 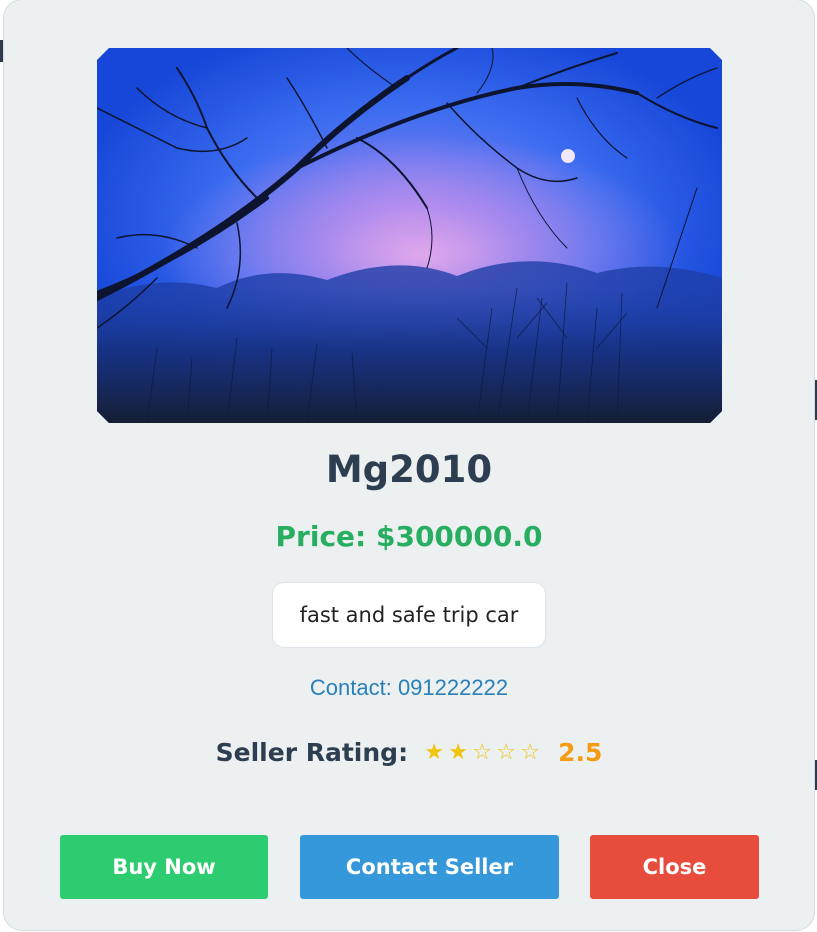 What do you see at coordinates (409, 687) in the screenshot?
I see `contact-info: Contact: 091222222` at bounding box center [409, 687].